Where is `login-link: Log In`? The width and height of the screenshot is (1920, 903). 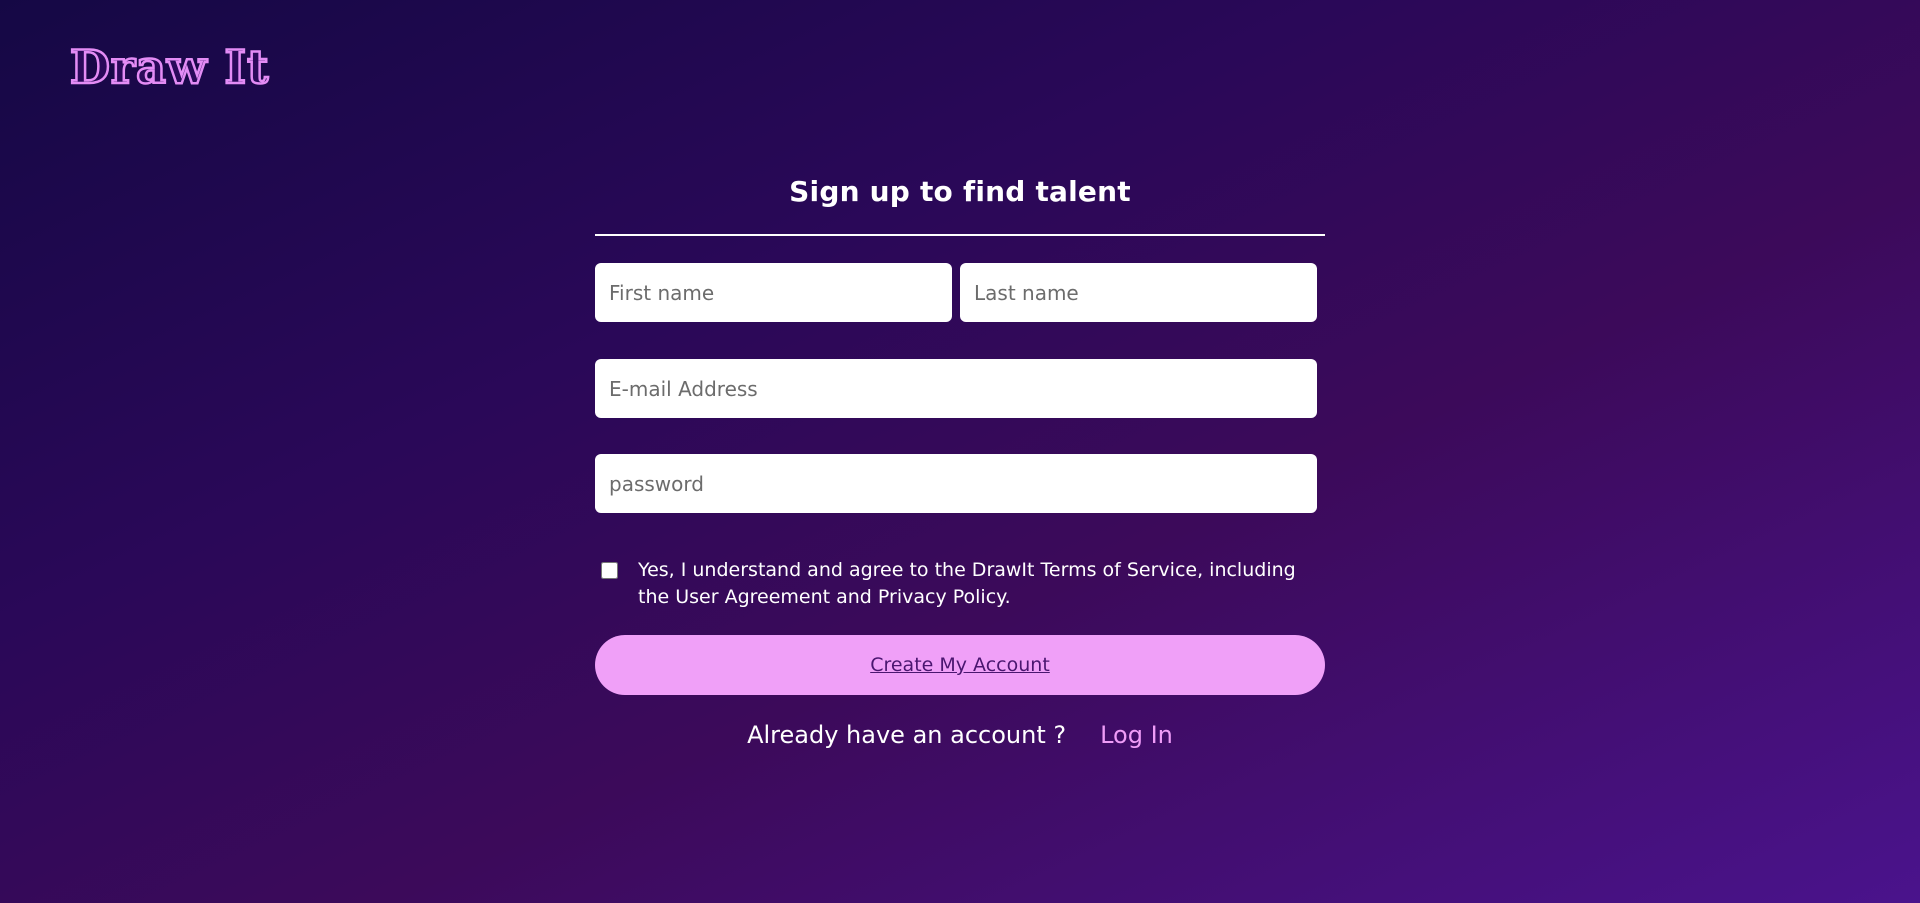
login-link: Log In is located at coordinates (1136, 735).